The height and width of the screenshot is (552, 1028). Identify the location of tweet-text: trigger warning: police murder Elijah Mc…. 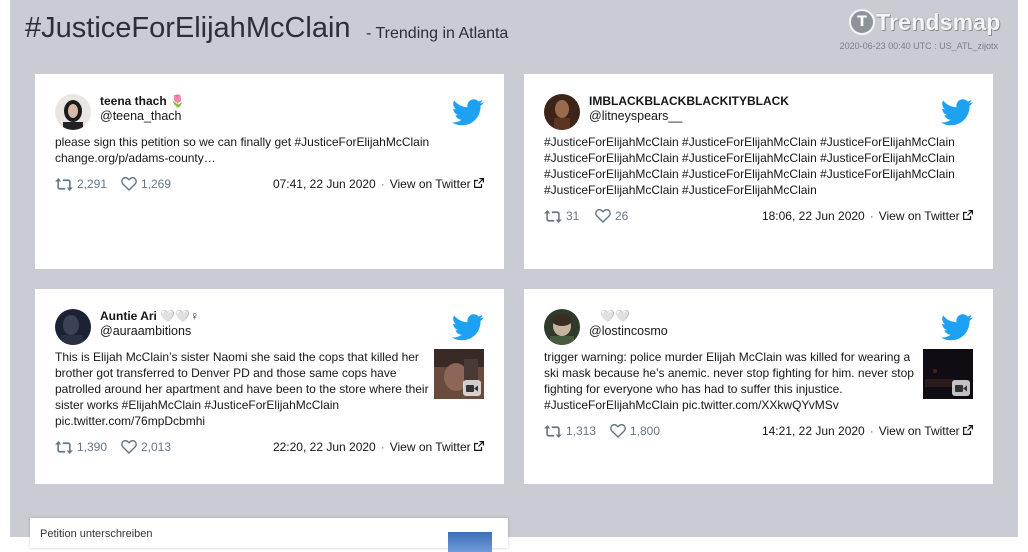
(729, 381).